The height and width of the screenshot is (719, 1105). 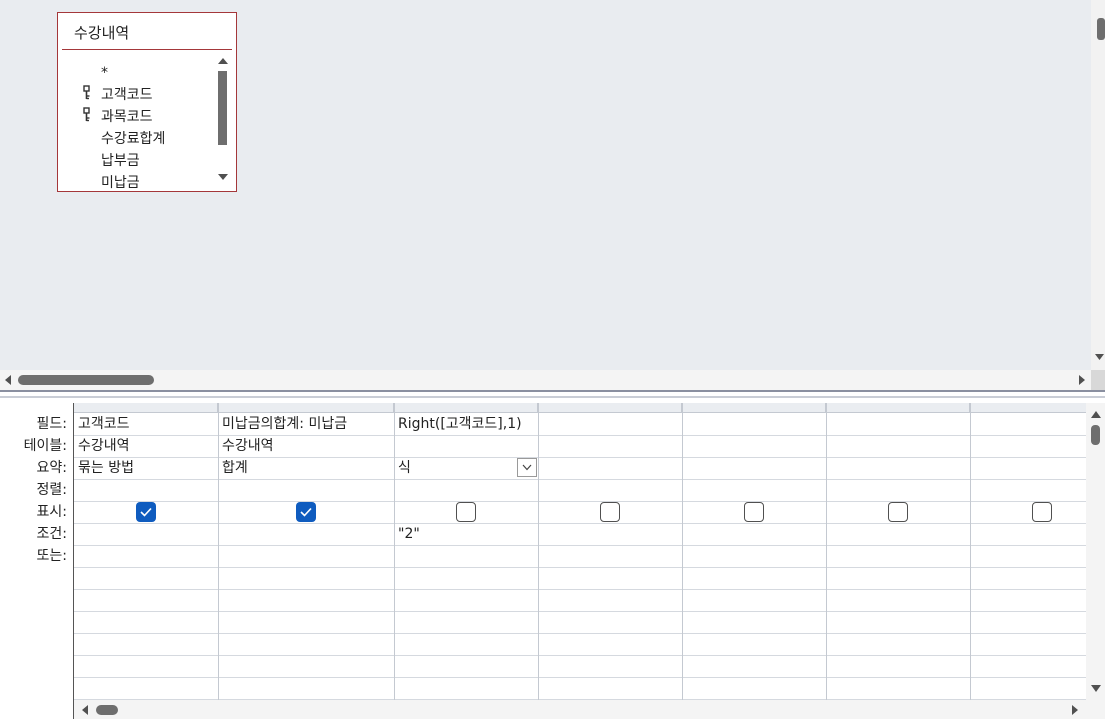 I want to click on field-item: 미납금, so click(x=120, y=181).